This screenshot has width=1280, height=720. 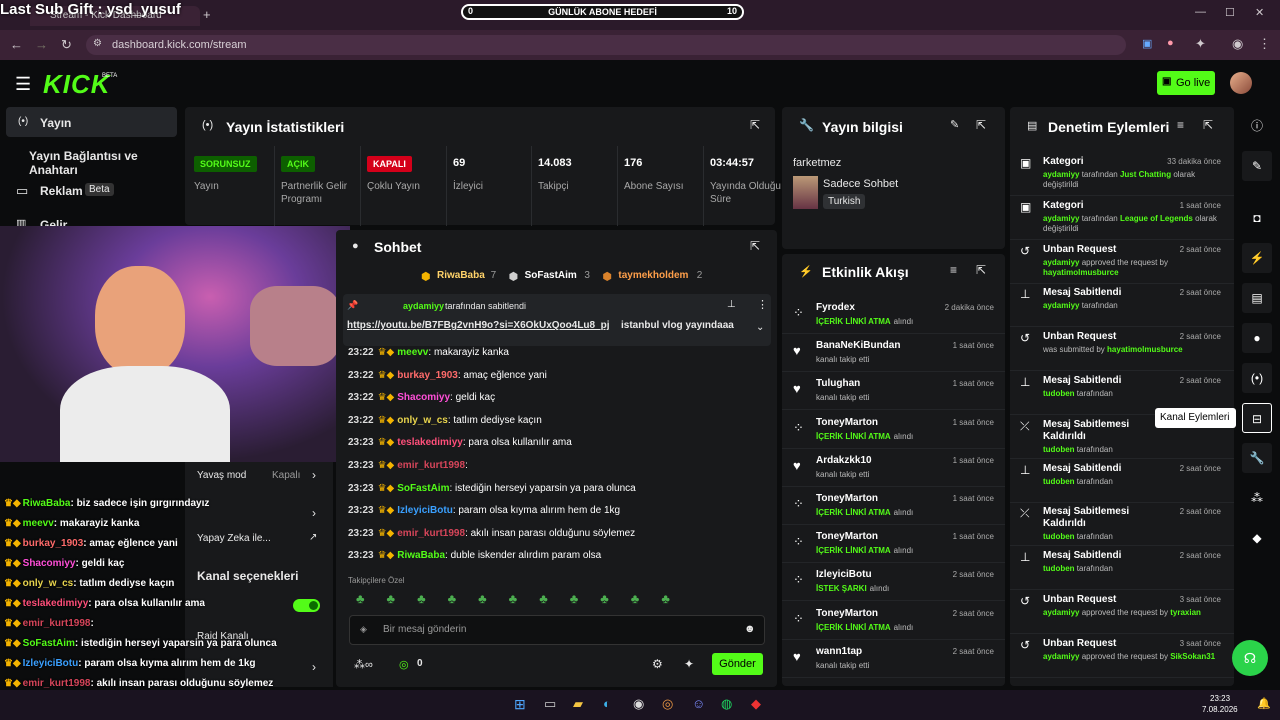 I want to click on sidebar-item-reklam: Reklam, so click(x=61, y=191).